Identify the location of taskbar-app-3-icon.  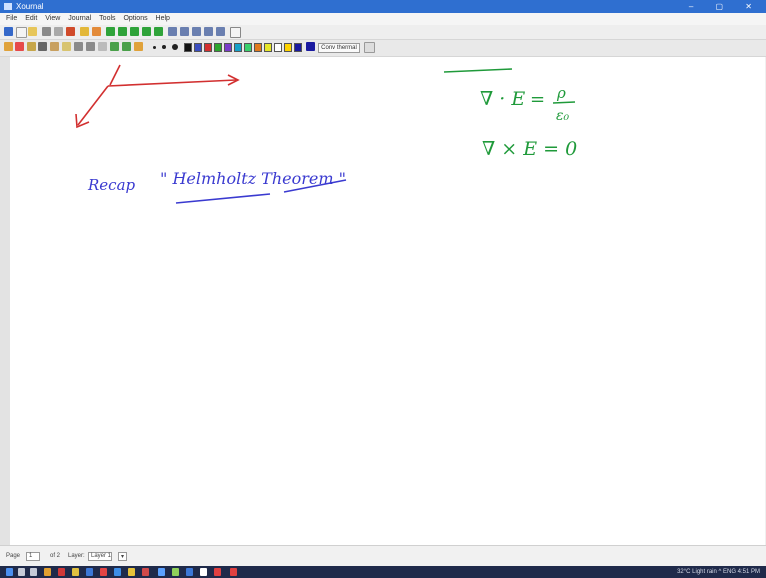
(75, 572).